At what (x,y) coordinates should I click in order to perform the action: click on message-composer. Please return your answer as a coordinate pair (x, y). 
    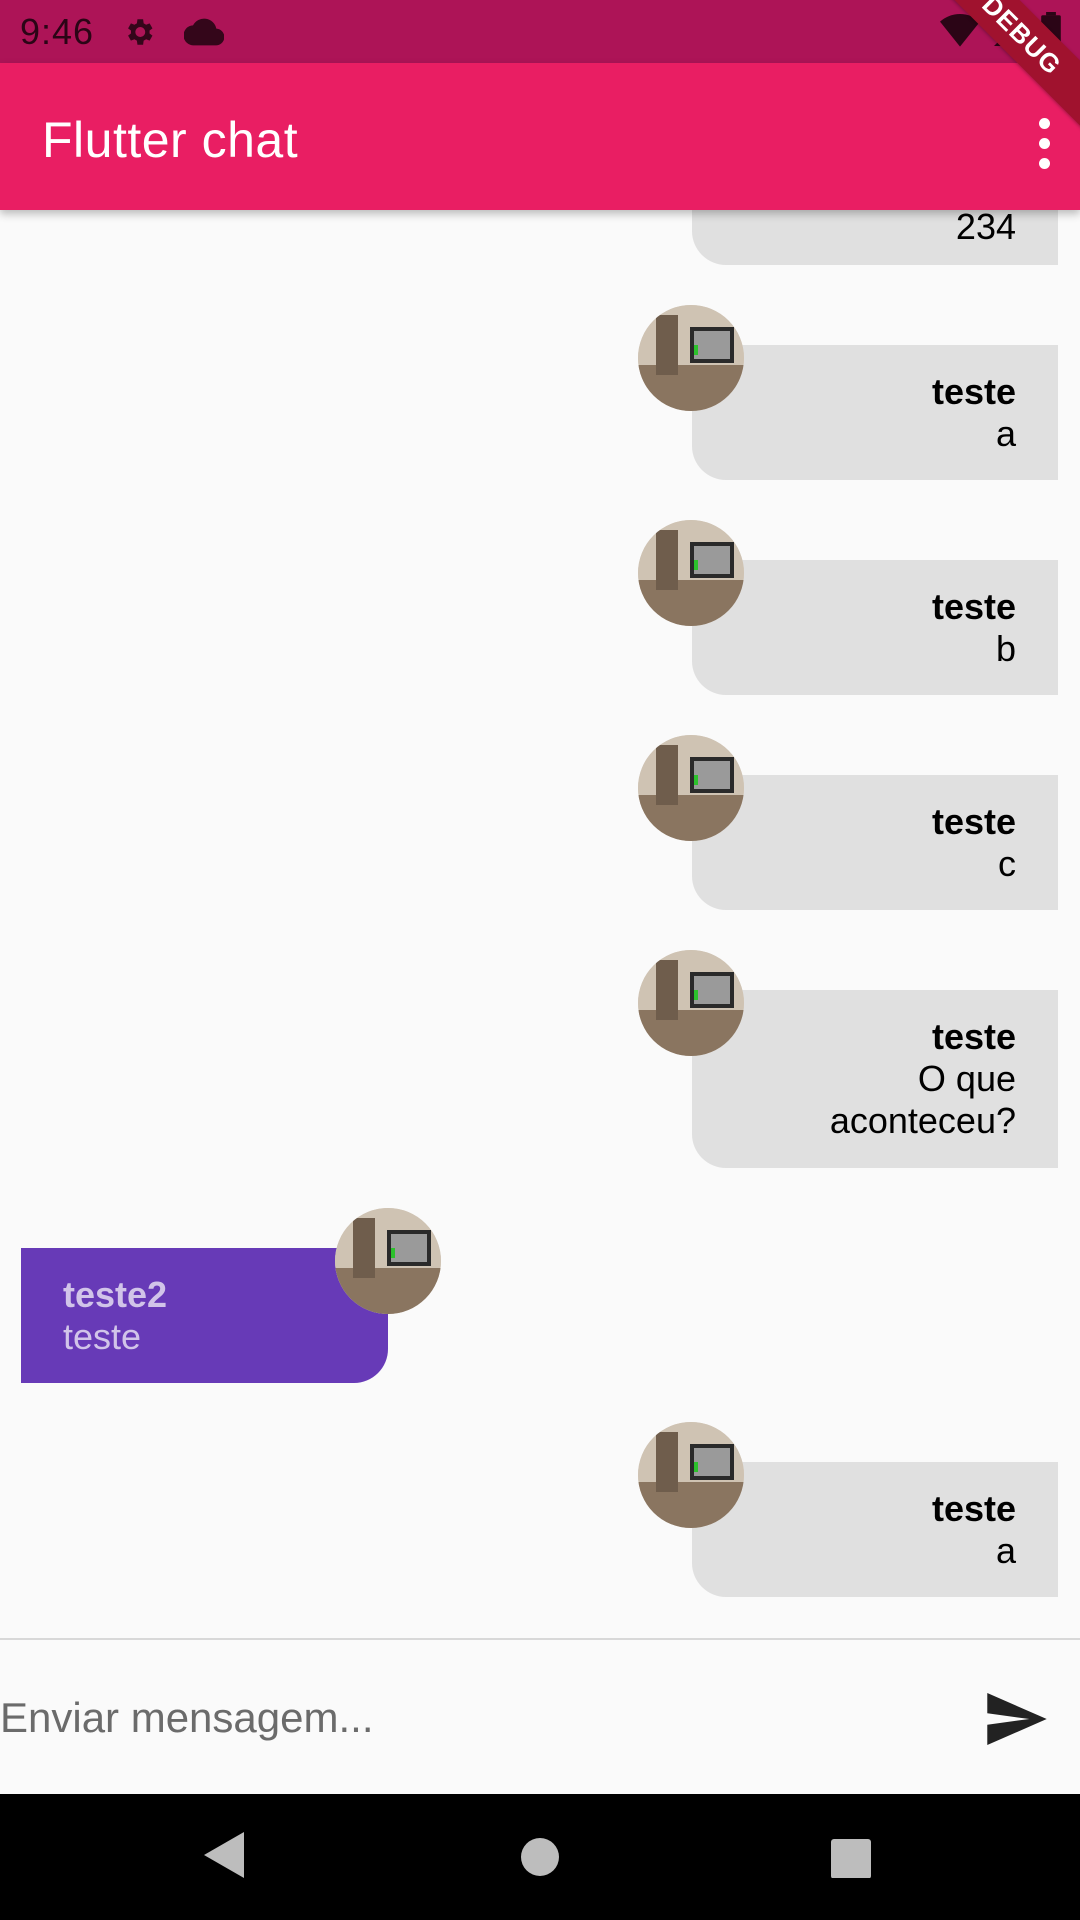
    Looking at the image, I should click on (540, 1717).